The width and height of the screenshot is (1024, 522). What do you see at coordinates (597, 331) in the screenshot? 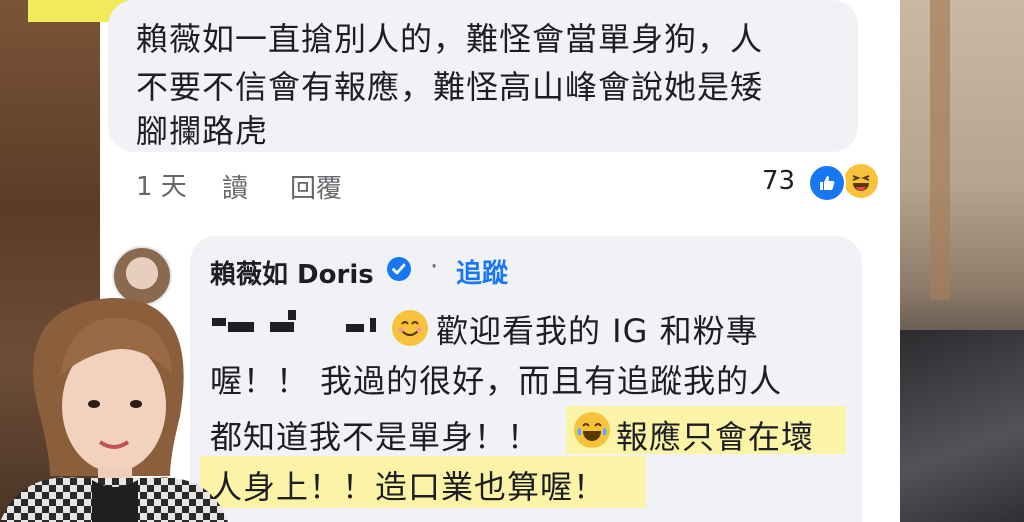
I see `comment-2-line-1: 歡迎看我的 IG 和粉專` at bounding box center [597, 331].